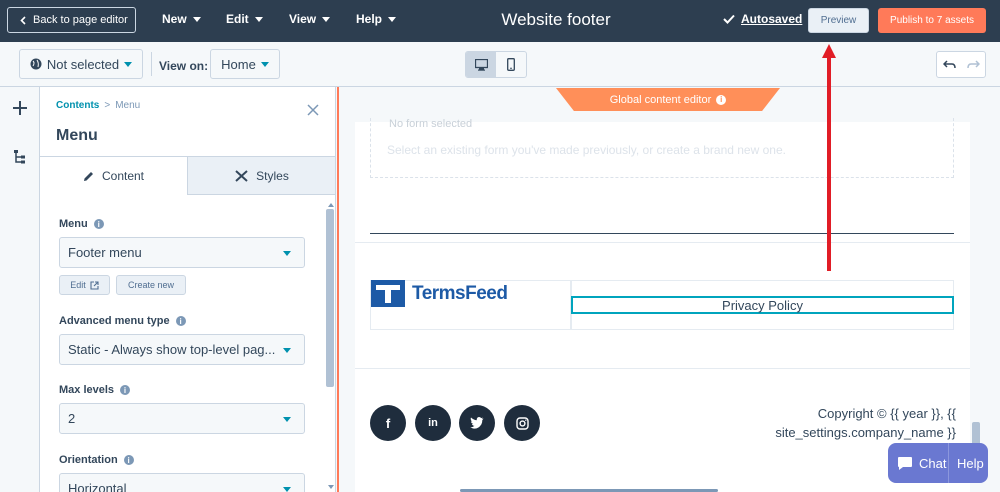 Image resolution: width=1000 pixels, height=492 pixels. I want to click on linkedin-icon: in, so click(433, 423).